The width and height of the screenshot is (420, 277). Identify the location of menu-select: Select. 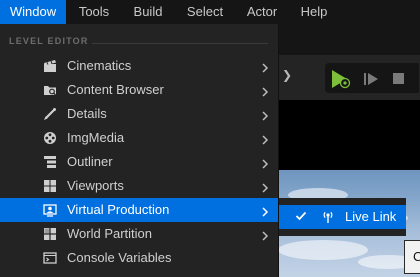
(205, 12).